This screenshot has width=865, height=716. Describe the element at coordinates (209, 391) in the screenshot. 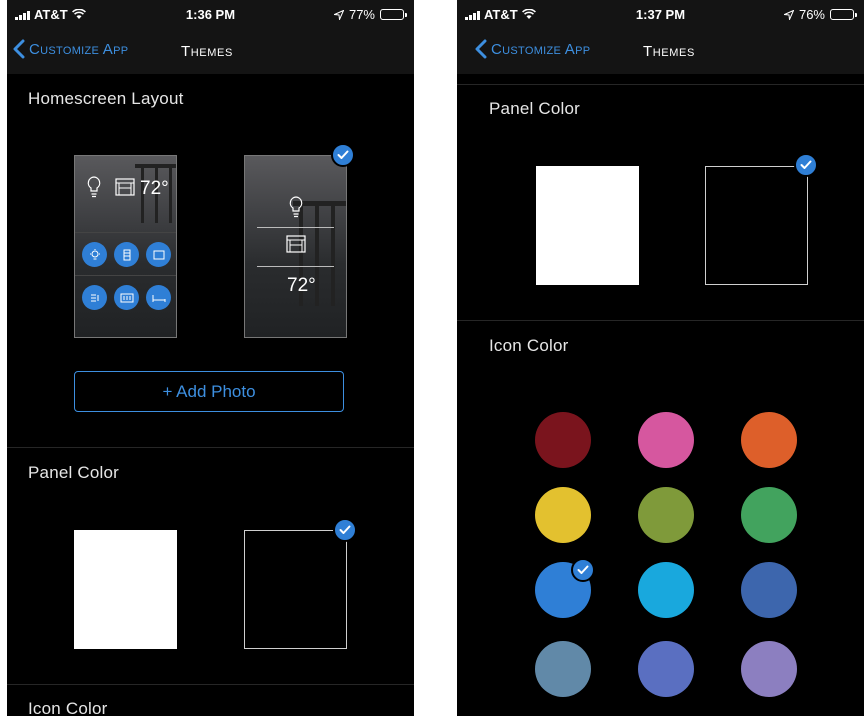

I see `add-photo-button: + Add Photo` at that location.